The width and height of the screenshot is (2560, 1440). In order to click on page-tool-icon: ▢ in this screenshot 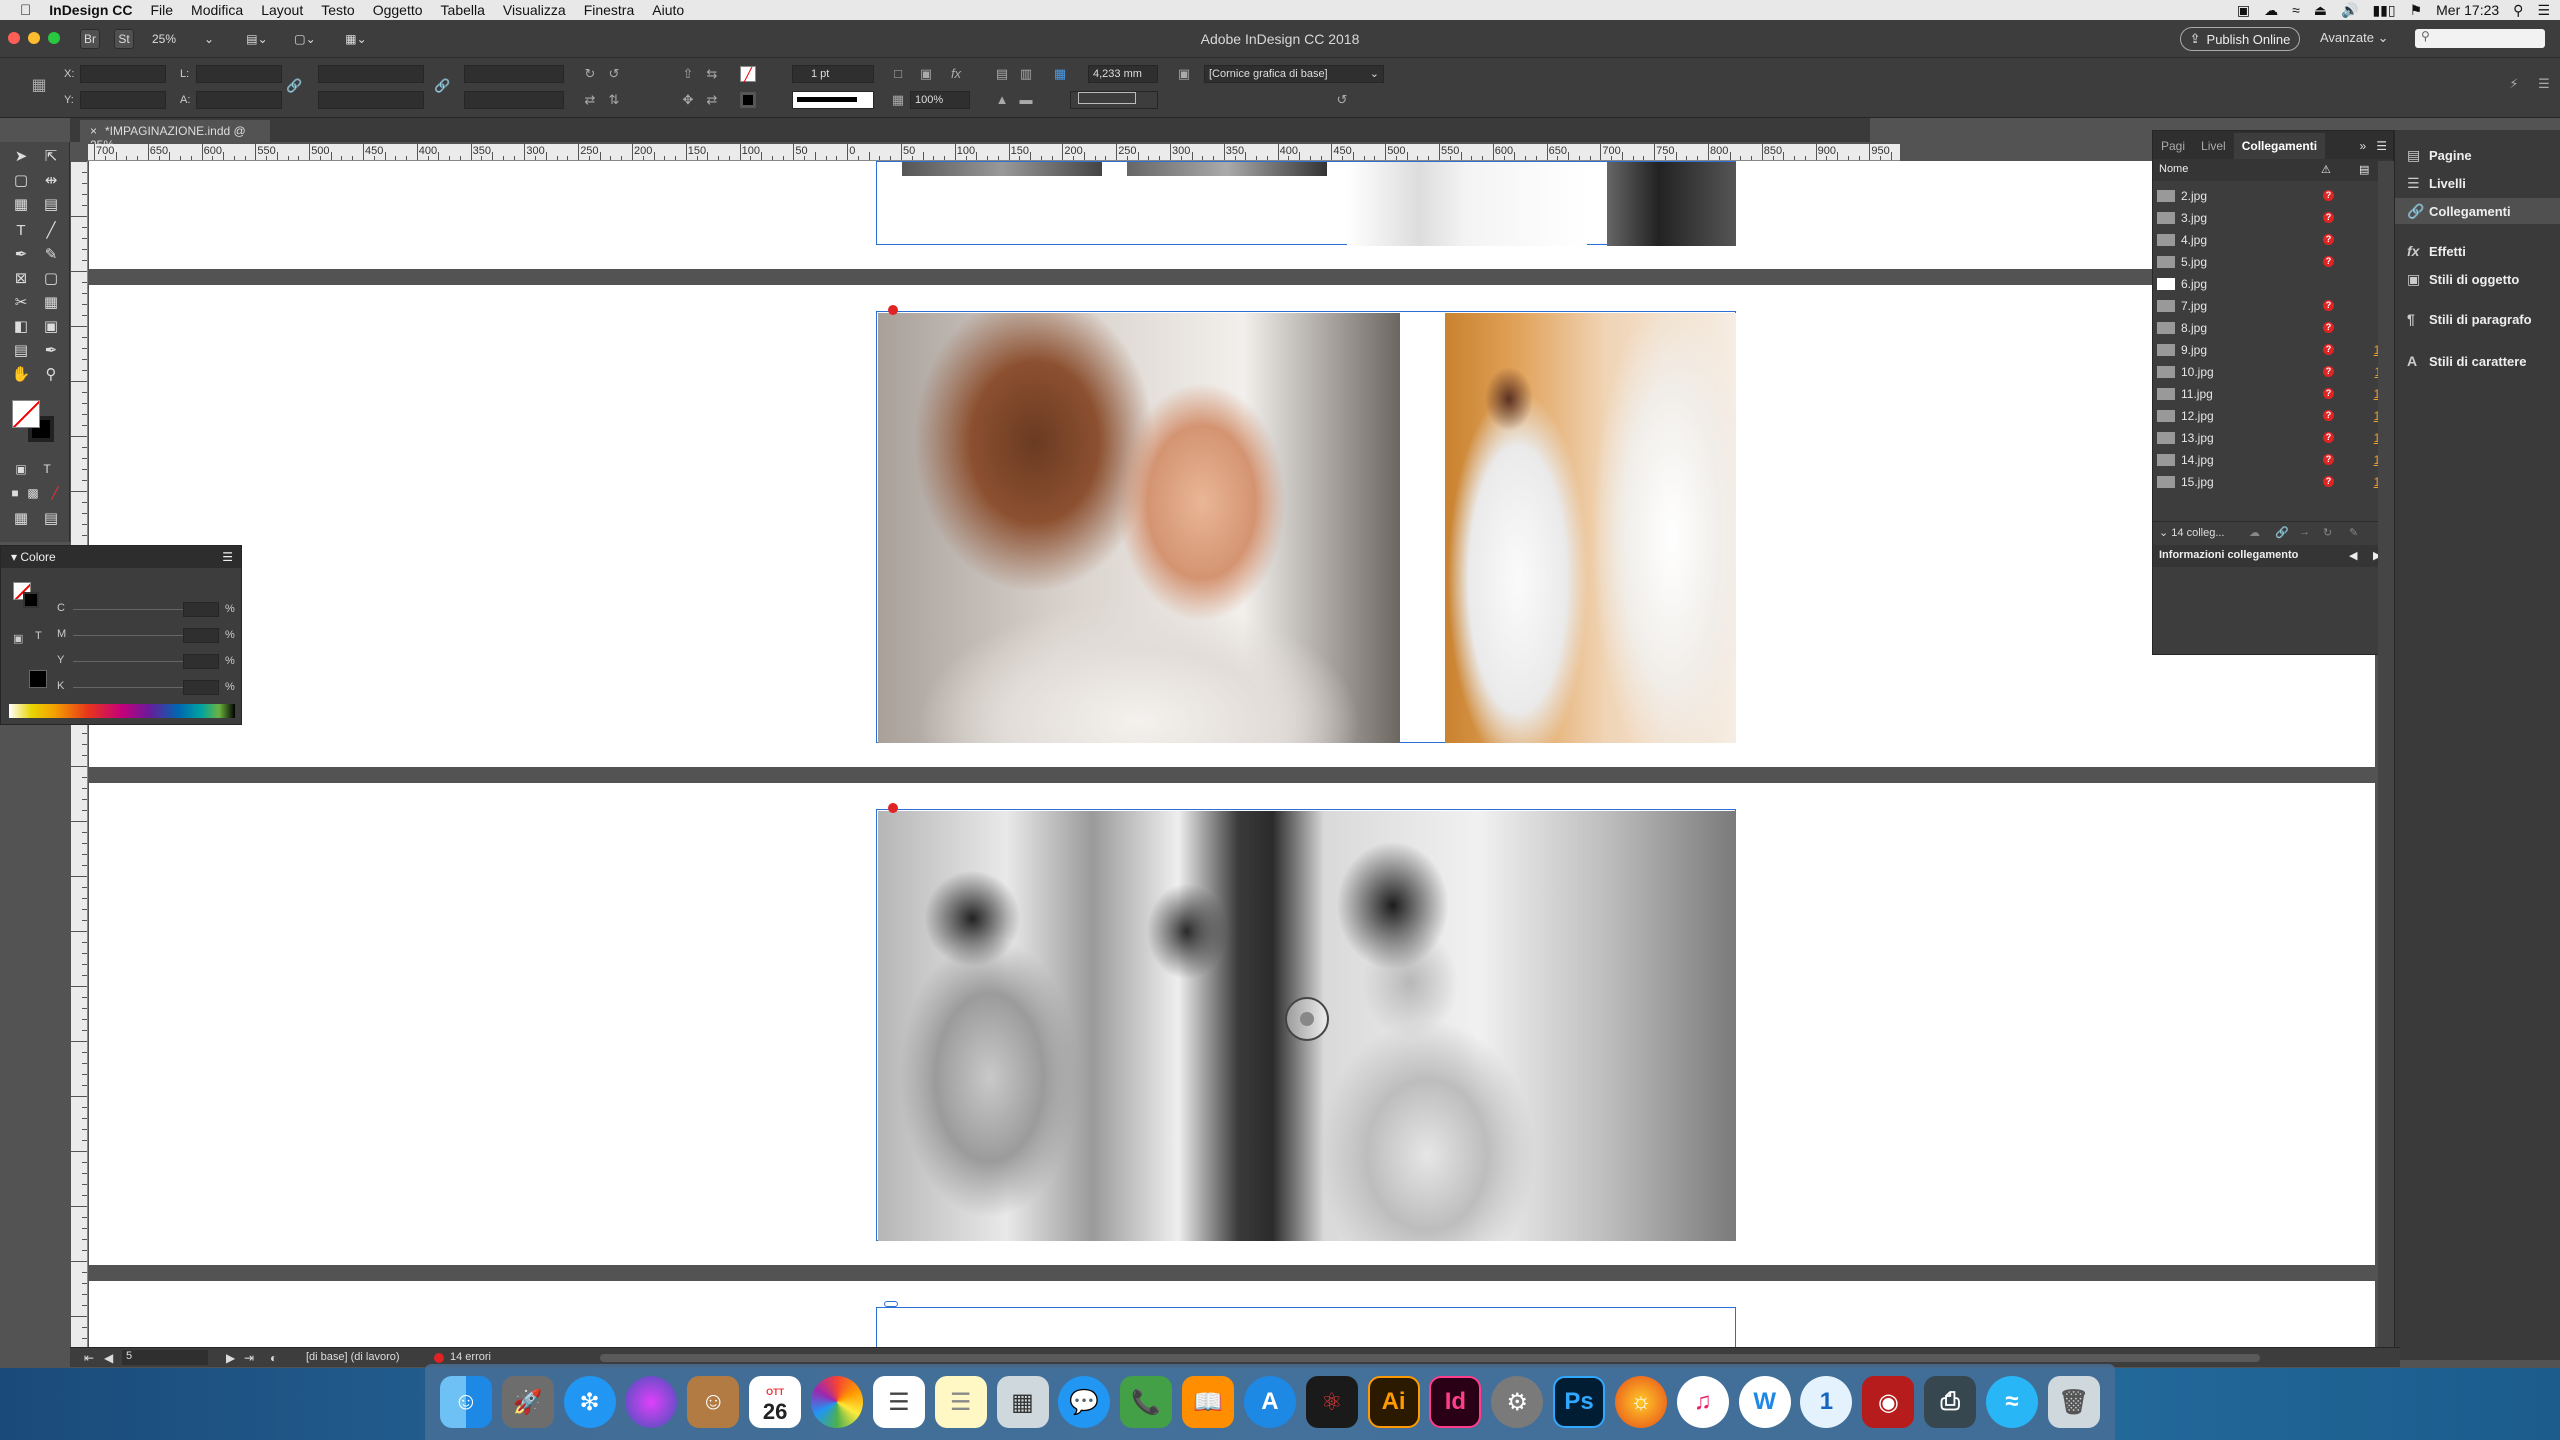, I will do `click(21, 181)`.